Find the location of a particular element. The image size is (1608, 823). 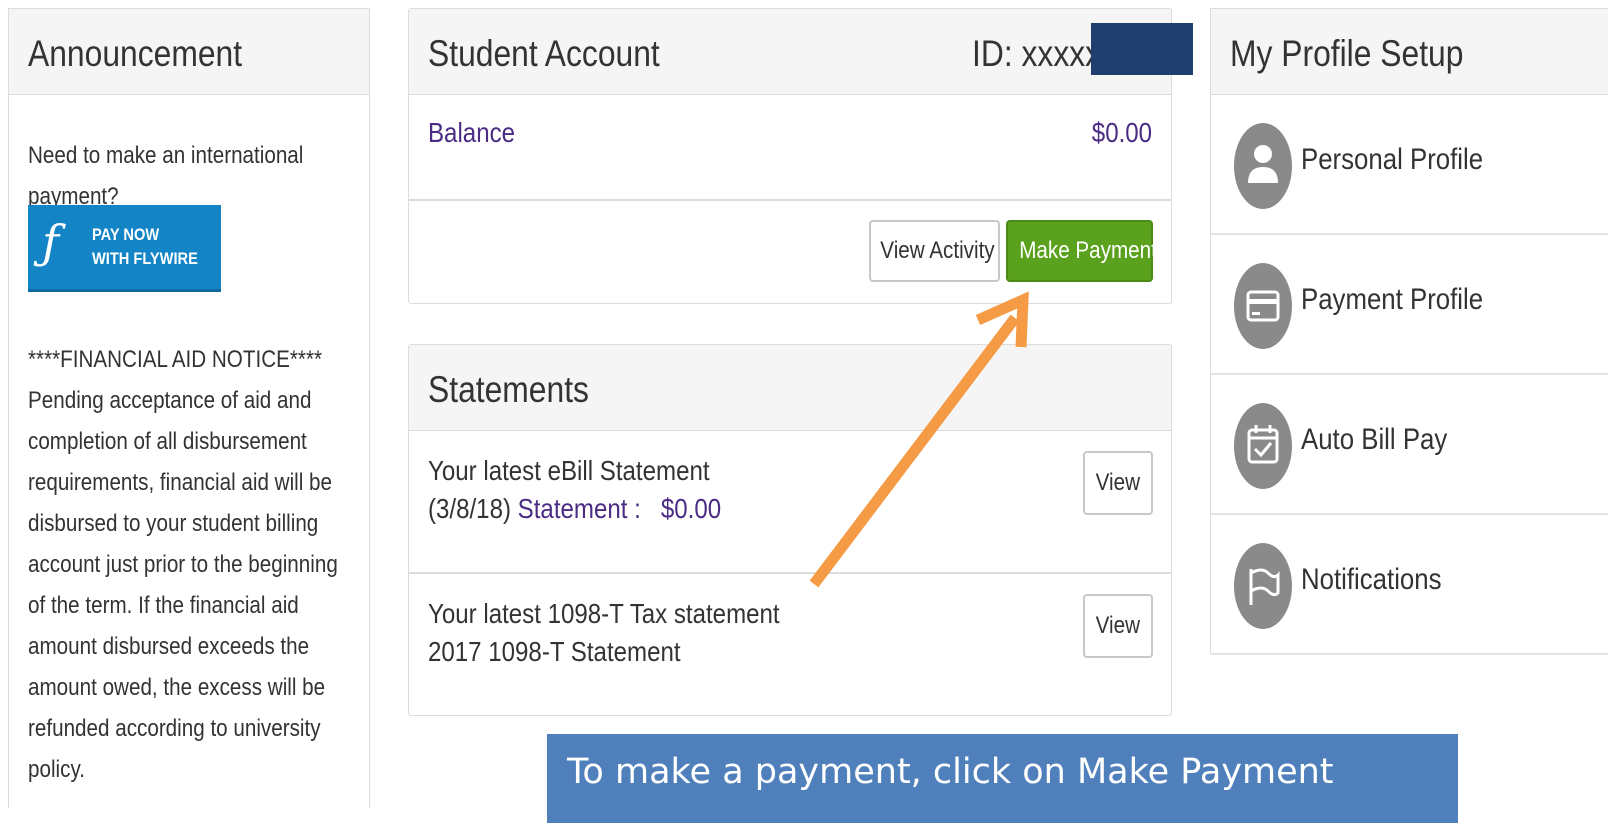

announcement-title: Announcement is located at coordinates (135, 53).